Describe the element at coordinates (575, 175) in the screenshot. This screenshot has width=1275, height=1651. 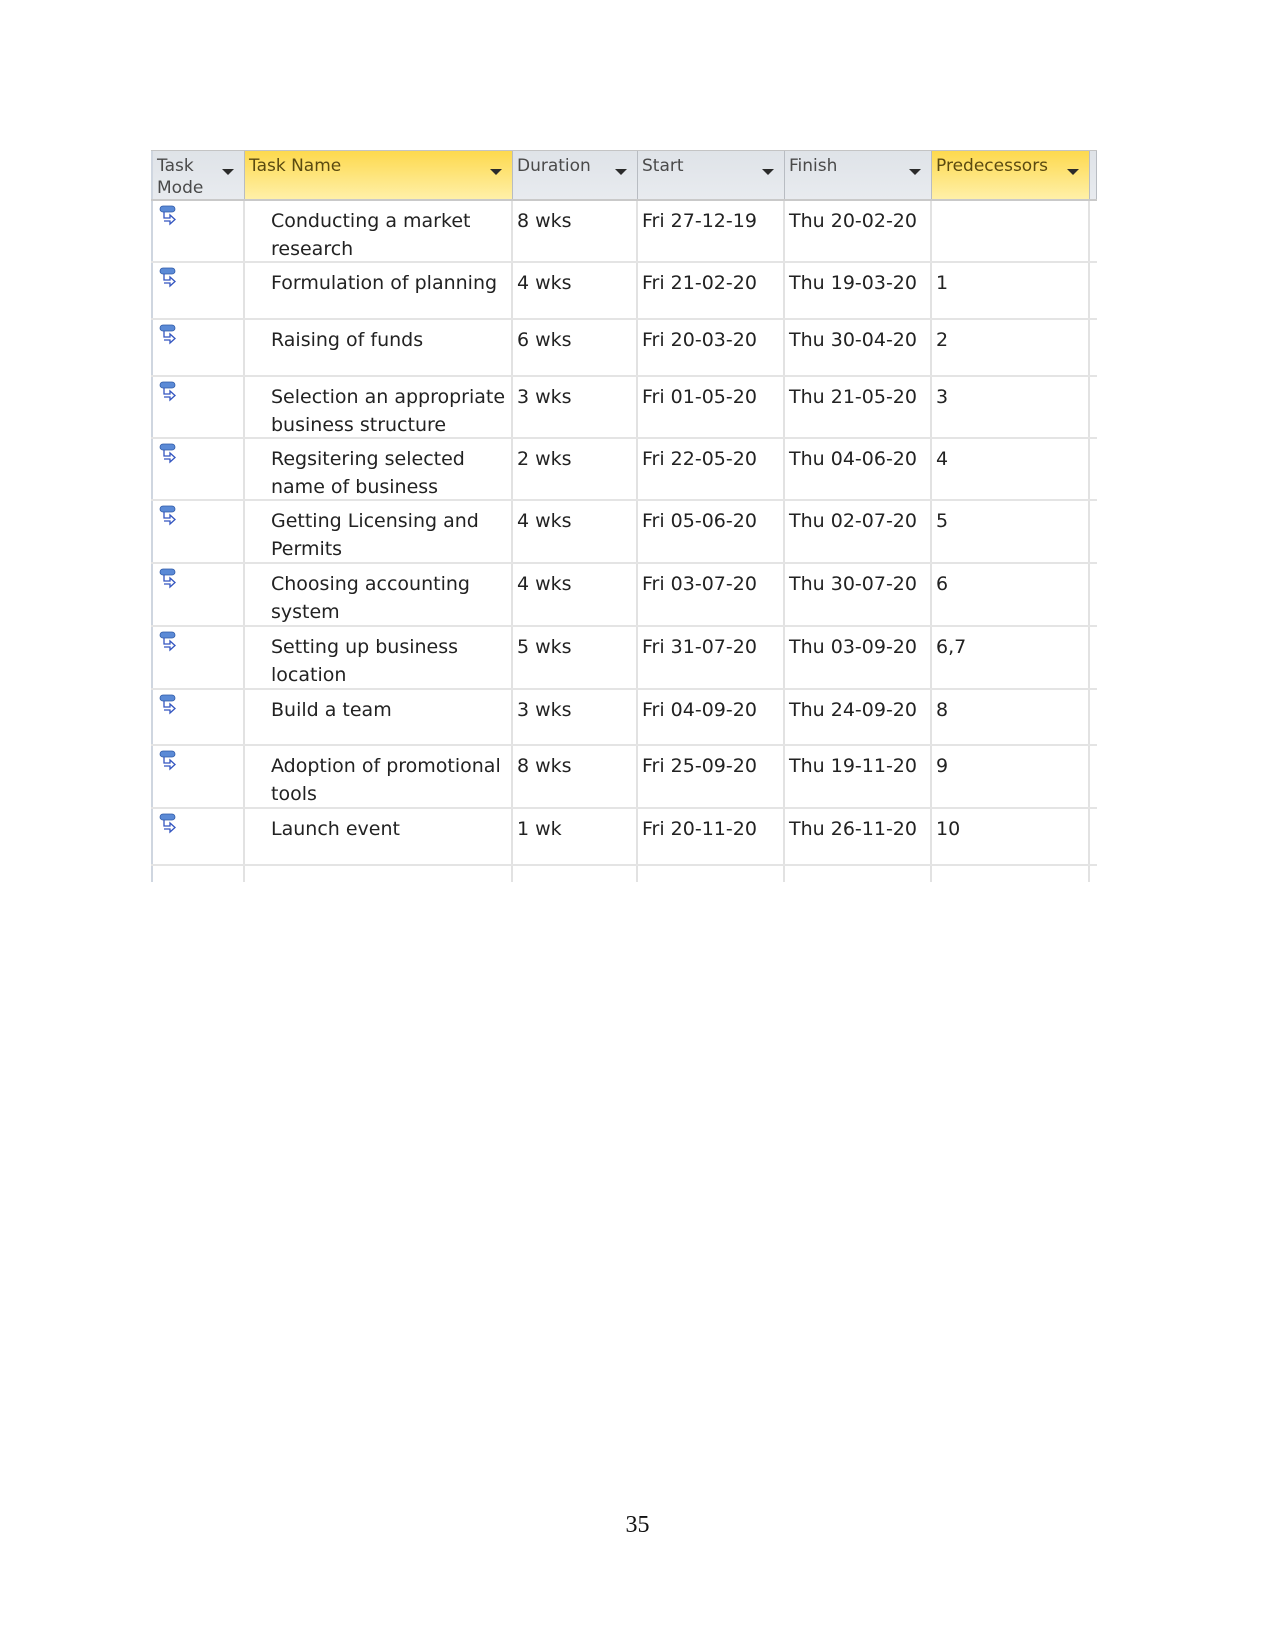
I see `header-duration: Duration` at that location.